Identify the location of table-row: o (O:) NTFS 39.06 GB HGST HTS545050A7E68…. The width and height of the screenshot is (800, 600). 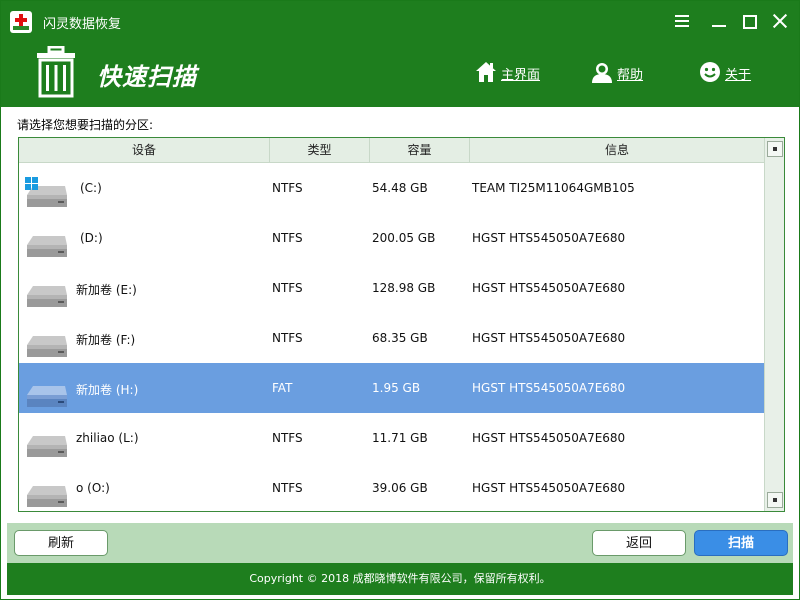
(391, 487).